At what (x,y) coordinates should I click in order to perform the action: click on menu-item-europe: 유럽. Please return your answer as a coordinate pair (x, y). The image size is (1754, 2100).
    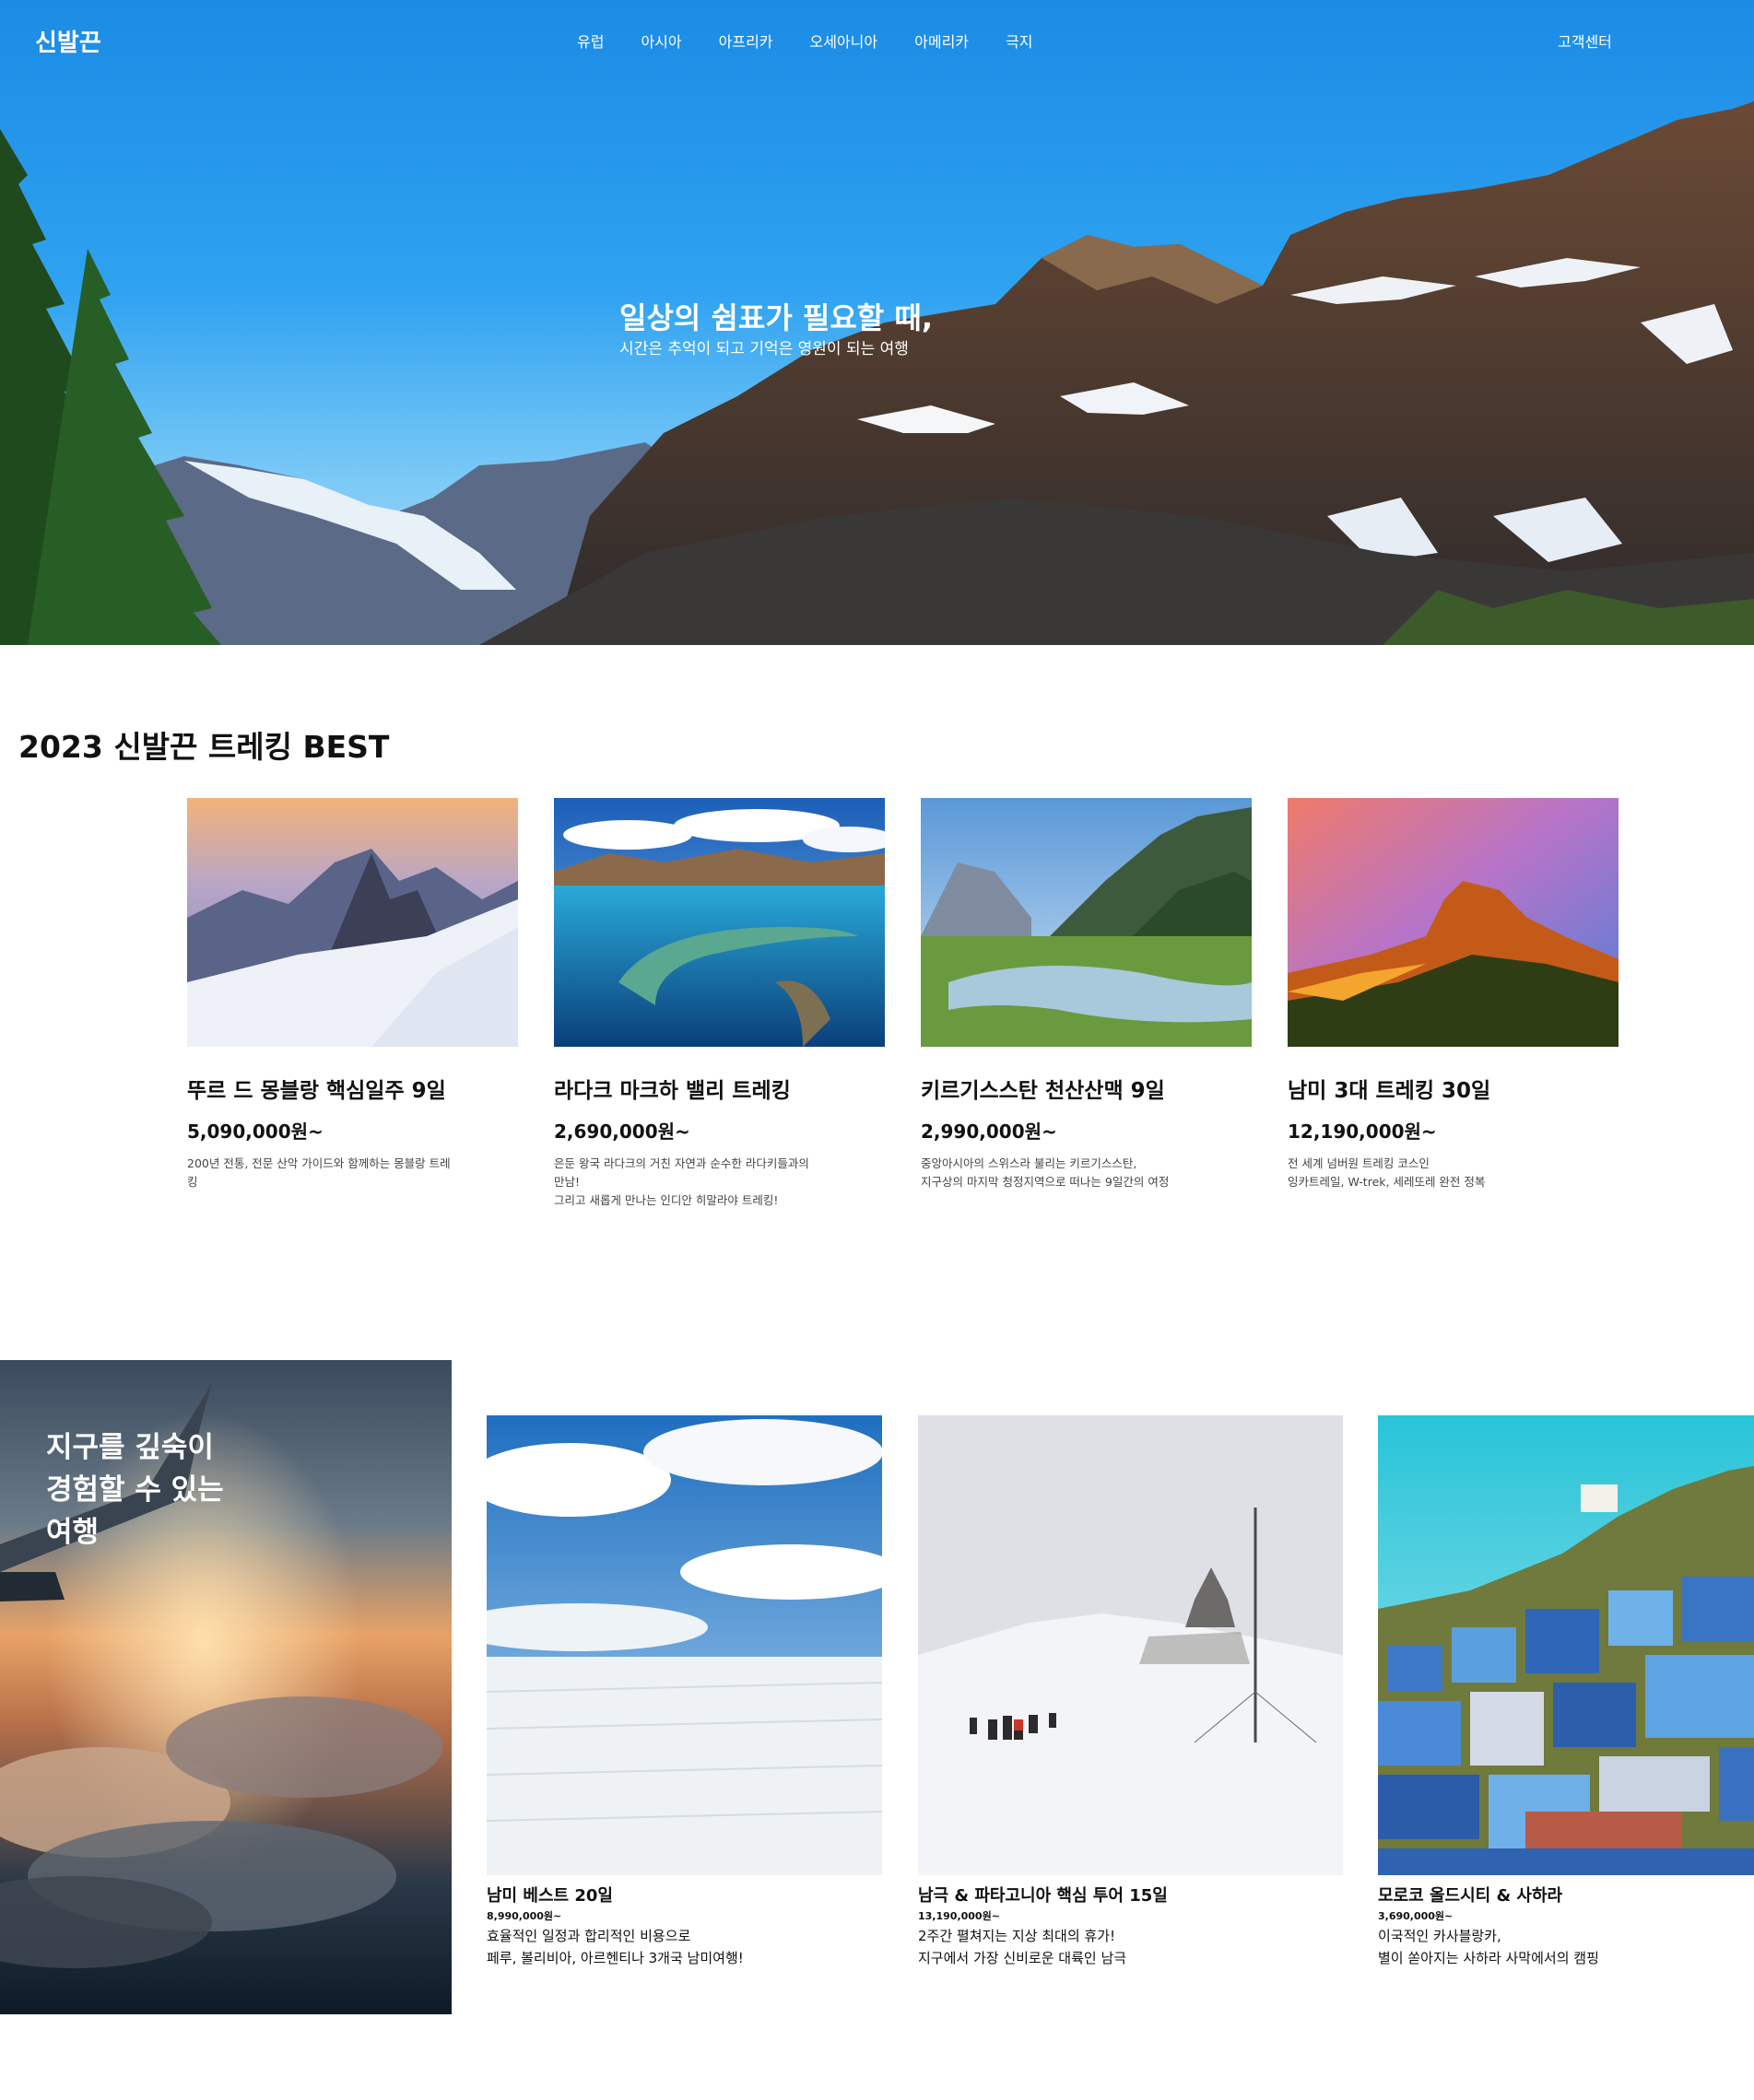
    Looking at the image, I should click on (590, 40).